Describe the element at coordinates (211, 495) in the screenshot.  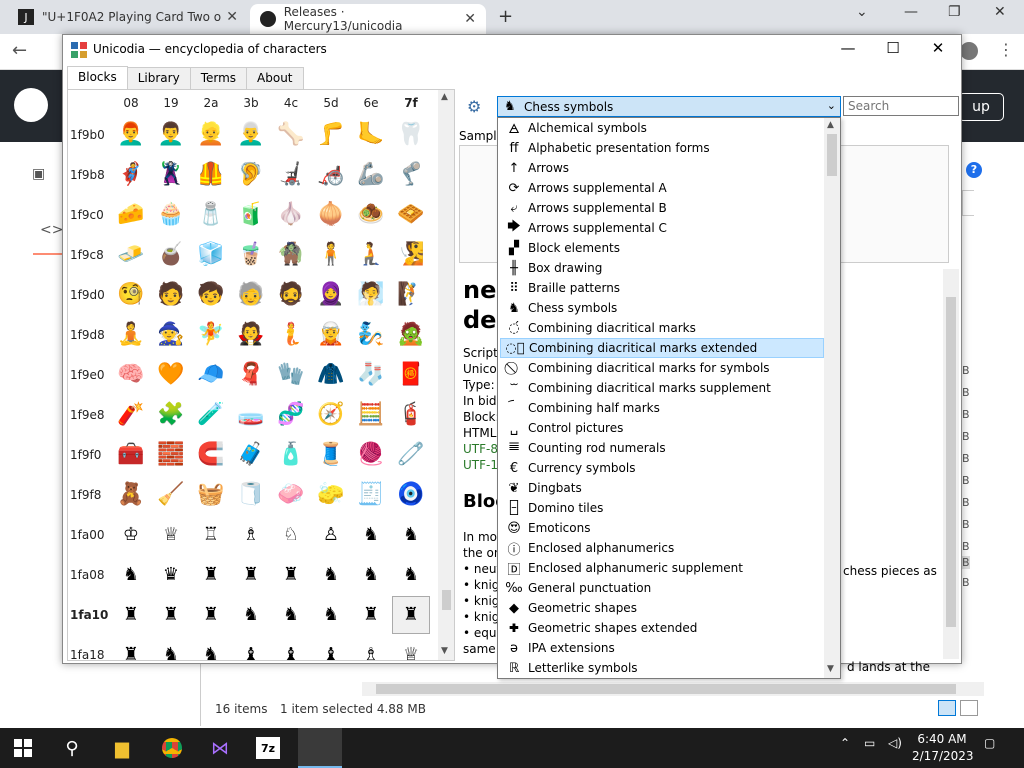
I see `char-cell: 🧺` at that location.